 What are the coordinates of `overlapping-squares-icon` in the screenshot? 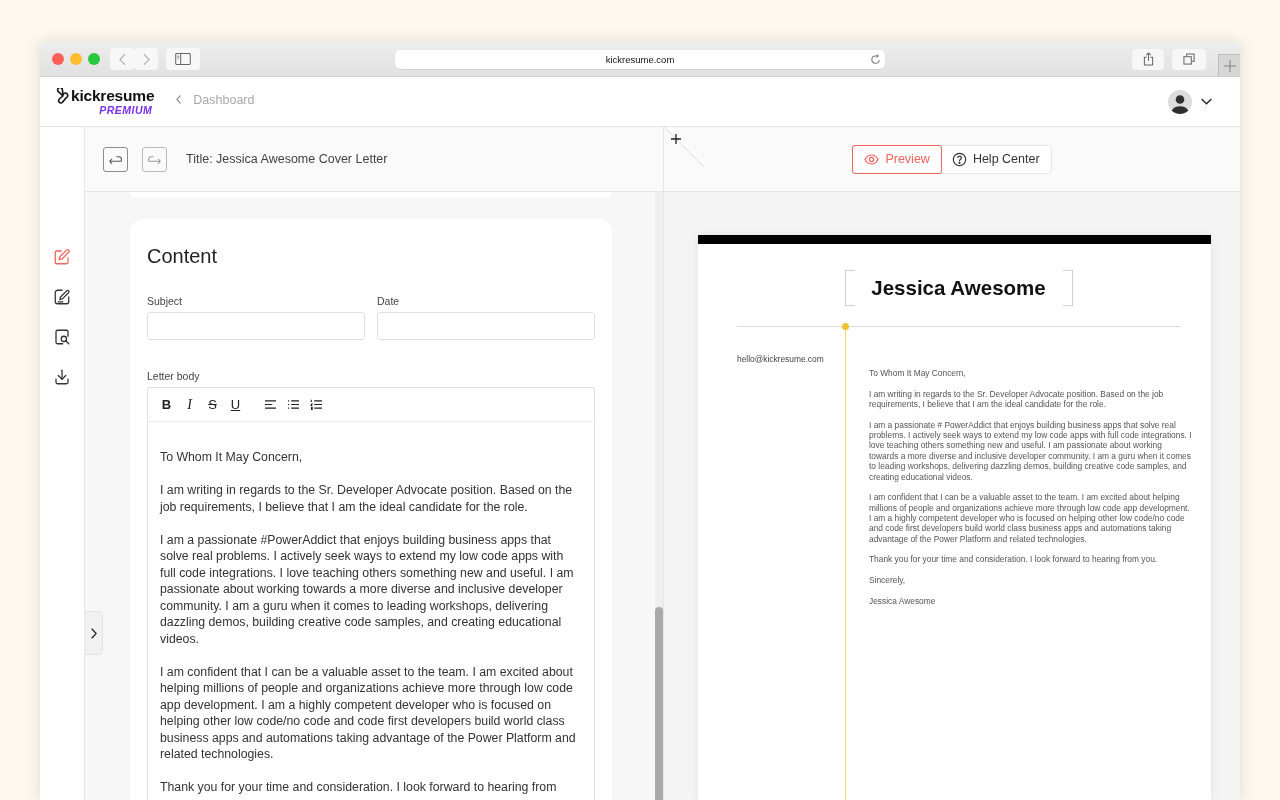 It's located at (1189, 59).